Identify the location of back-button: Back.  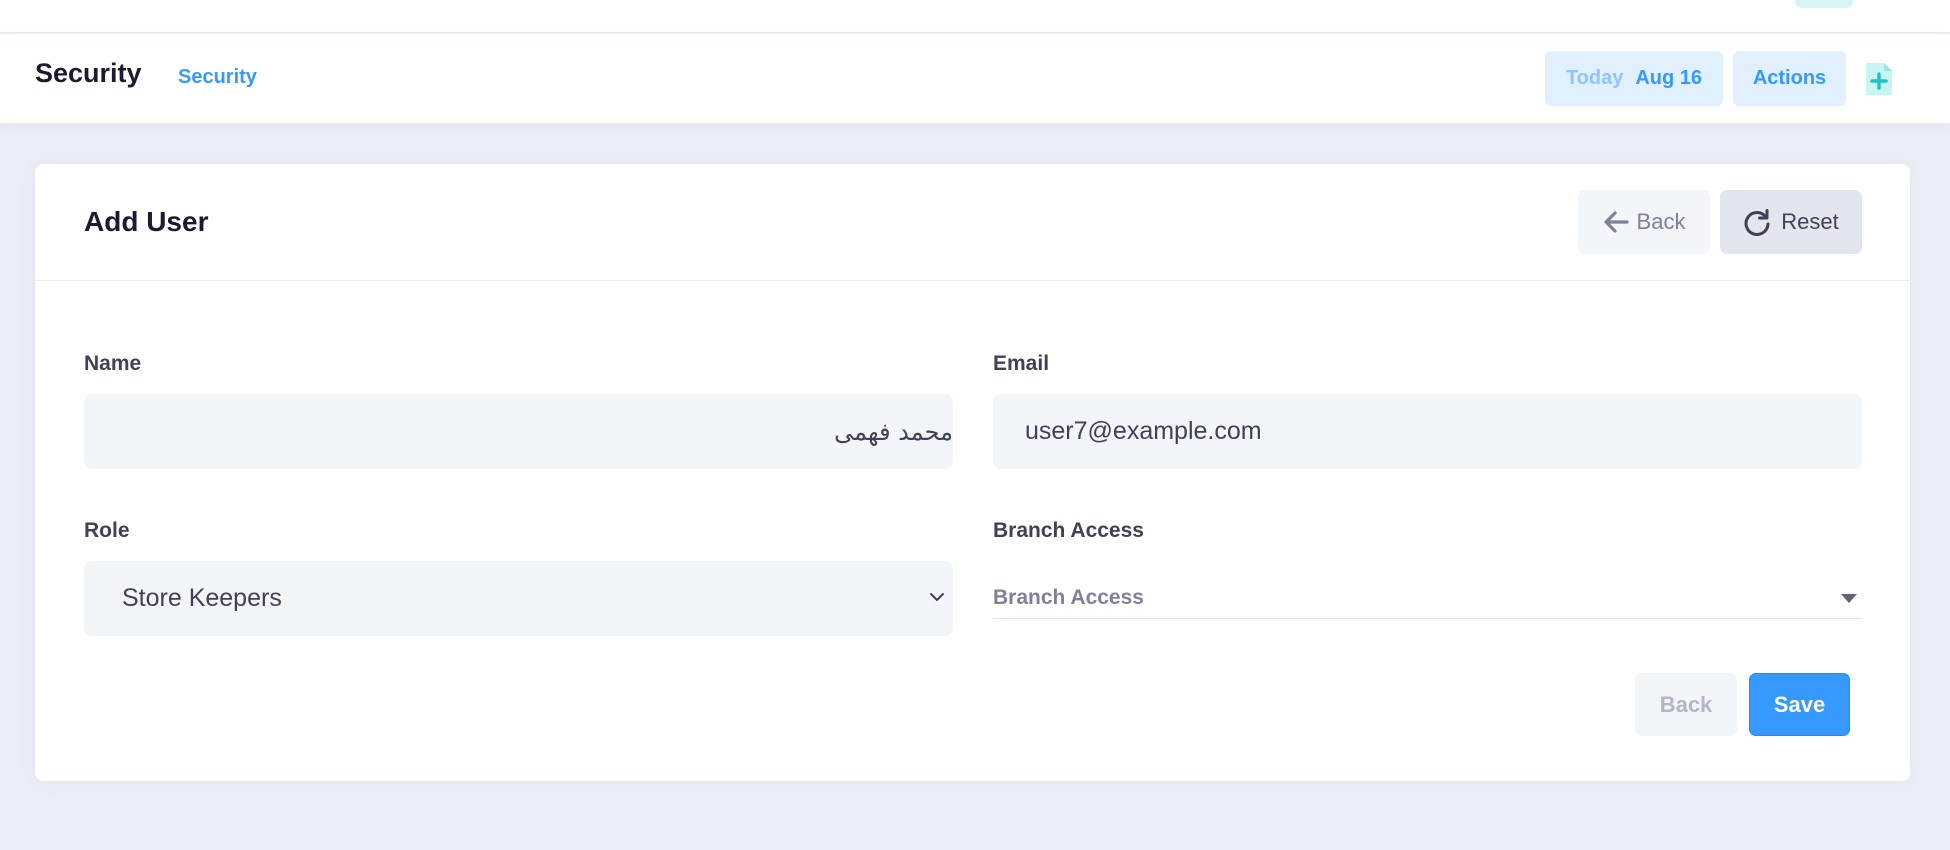
(1644, 222).